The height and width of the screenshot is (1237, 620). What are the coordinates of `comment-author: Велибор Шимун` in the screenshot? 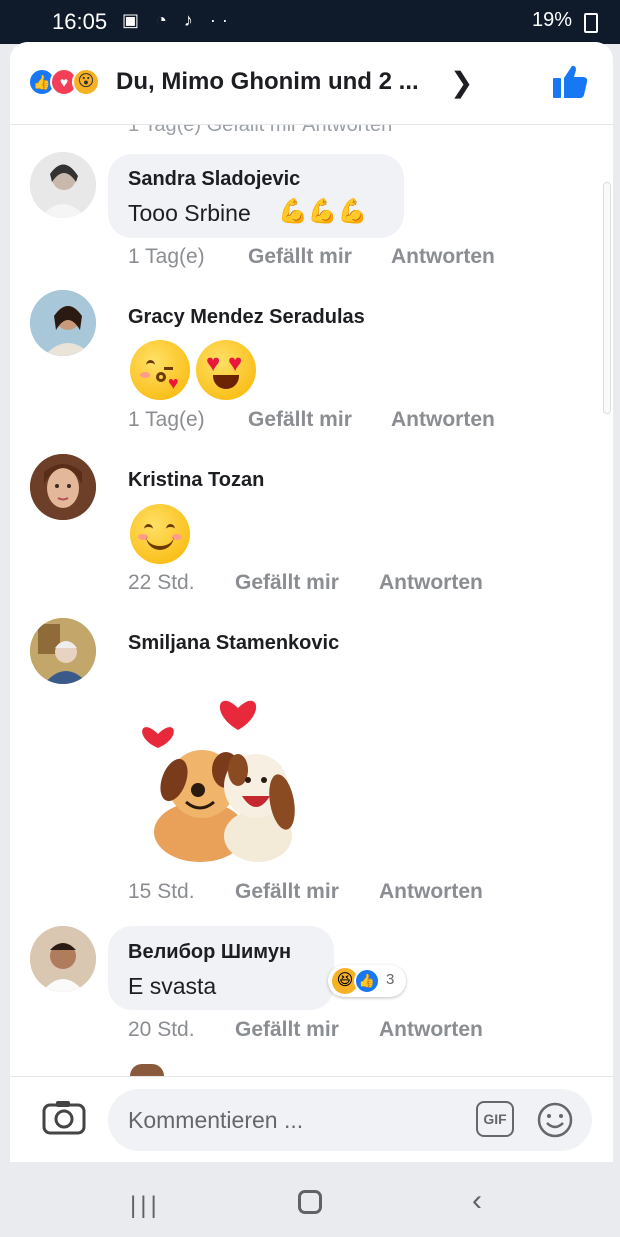 It's located at (209, 952).